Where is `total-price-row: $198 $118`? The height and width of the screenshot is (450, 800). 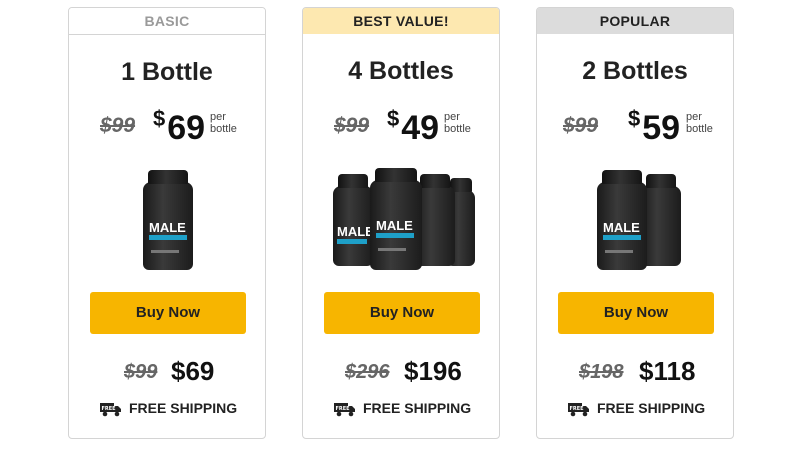 total-price-row: $198 $118 is located at coordinates (635, 372).